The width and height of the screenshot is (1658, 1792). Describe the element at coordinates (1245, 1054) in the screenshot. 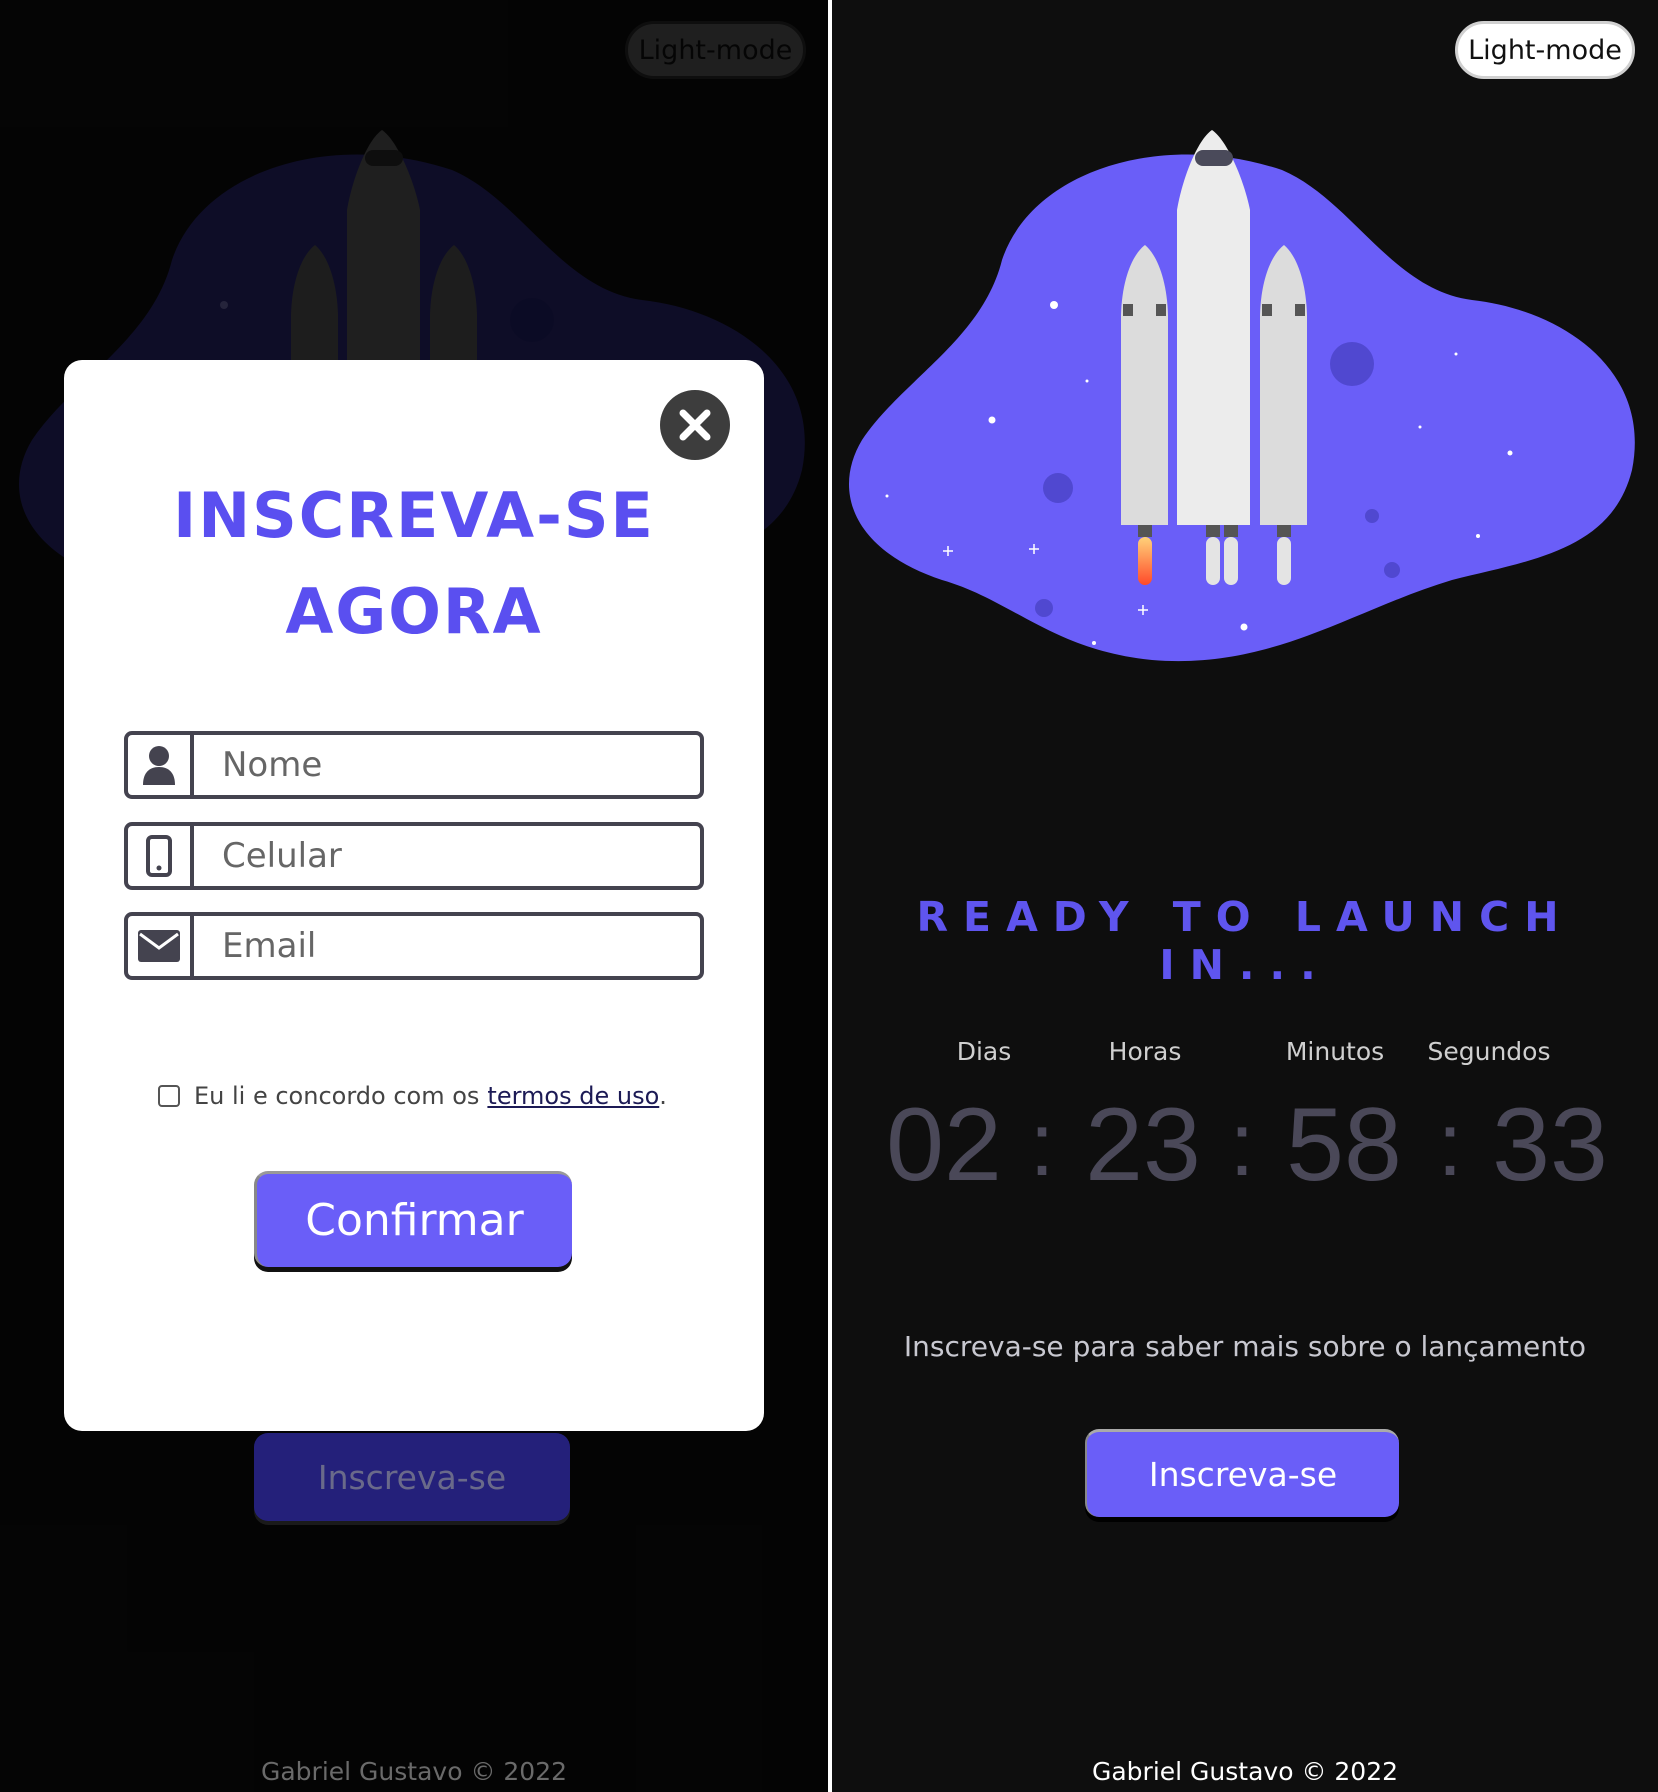

I see `countdown-labels: Dias Horas Minutos Segundos` at that location.